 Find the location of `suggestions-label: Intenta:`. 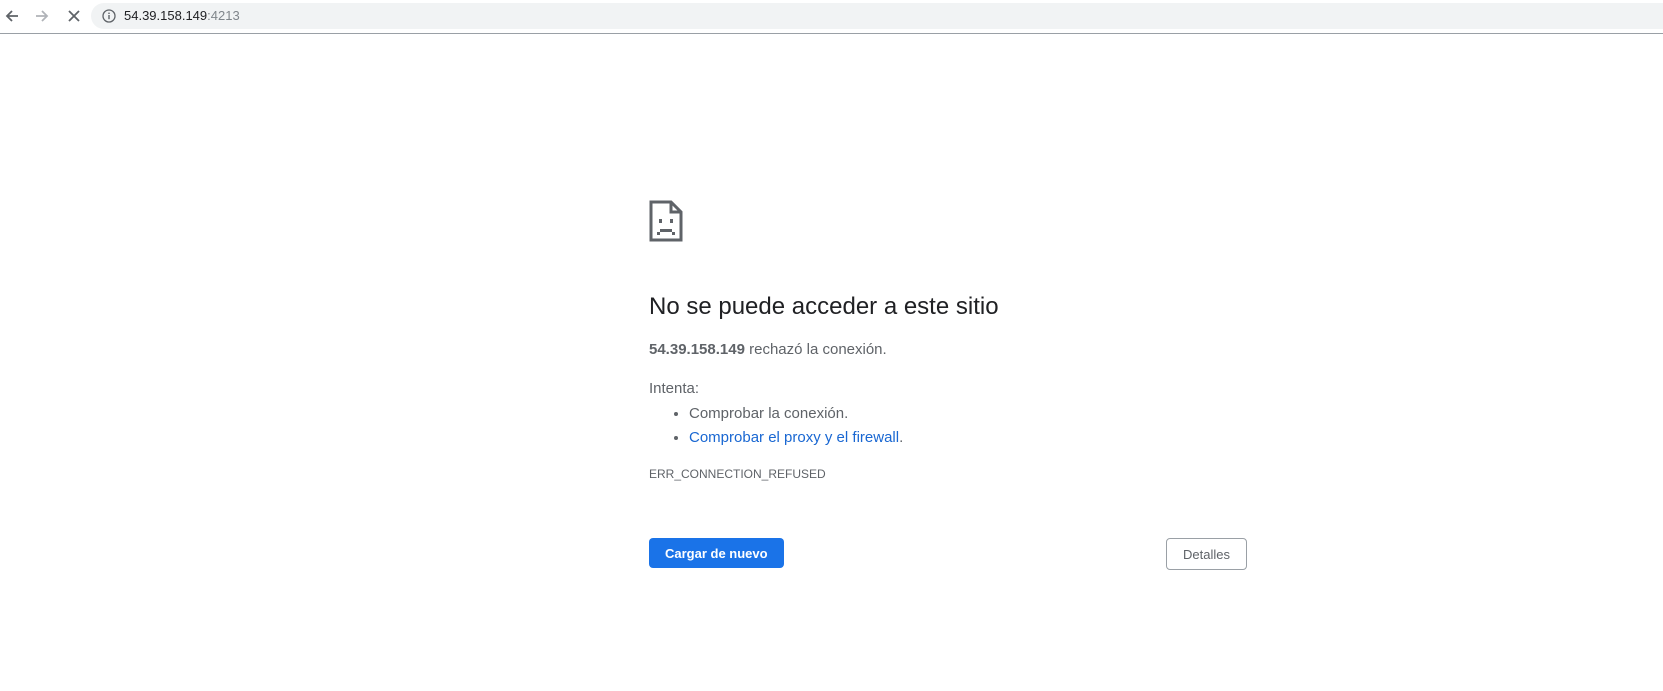

suggestions-label: Intenta: is located at coordinates (674, 388).